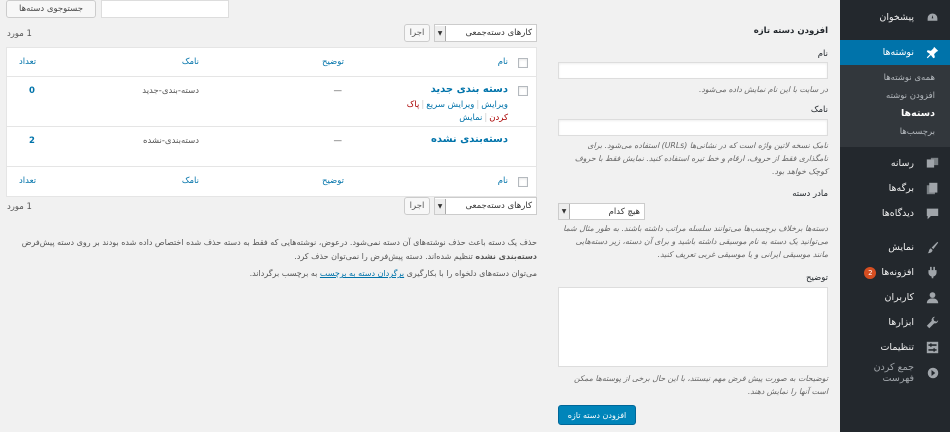 Image resolution: width=950 pixels, height=432 pixels. What do you see at coordinates (271, 181) in the screenshot?
I see `table-footer: نام توضیح نامک تعداد` at bounding box center [271, 181].